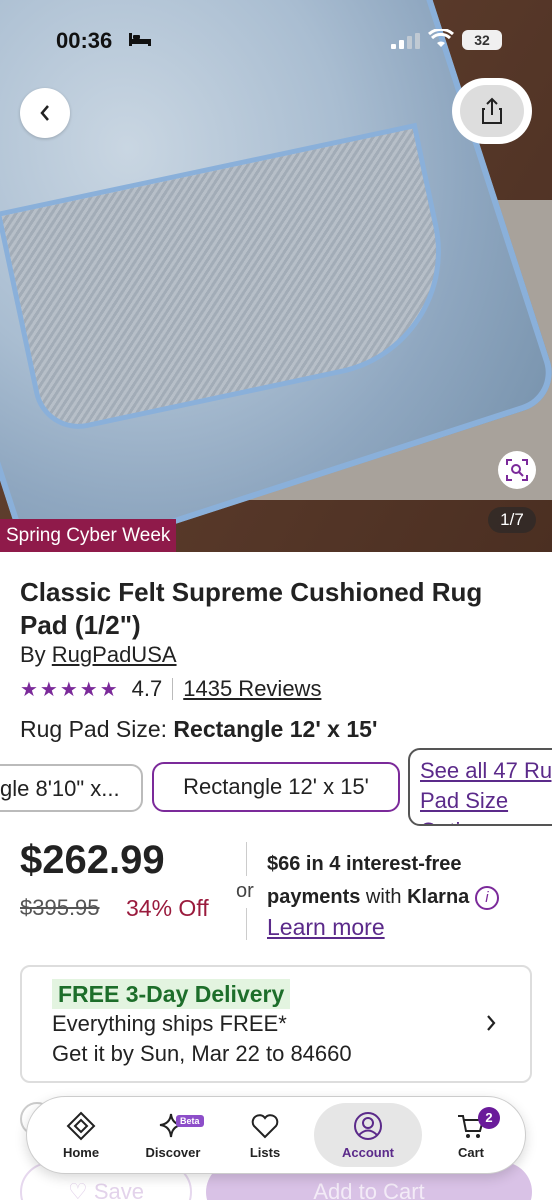  I want to click on visual-search-button, so click(517, 470).